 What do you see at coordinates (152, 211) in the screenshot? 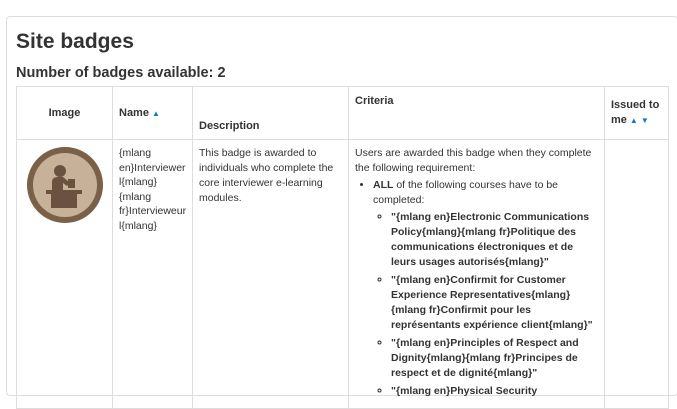
I see `badge-name-line: fr}Intervieweur` at bounding box center [152, 211].